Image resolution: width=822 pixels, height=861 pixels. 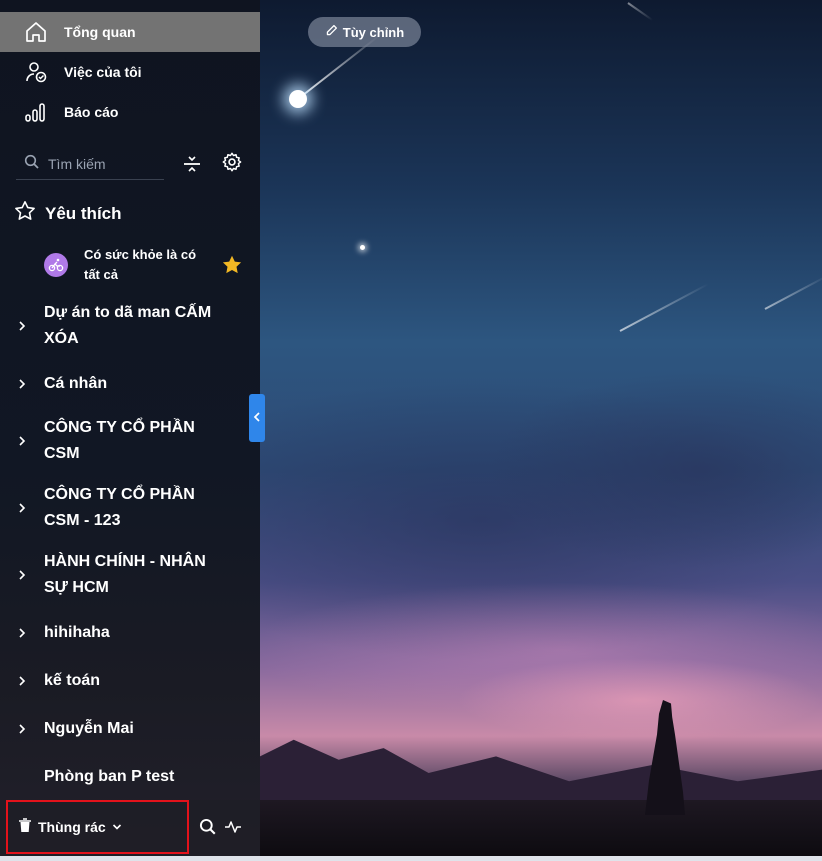 I want to click on group-label: HÀNH CHÍNH - NHÂN SỰ HCM, so click(x=125, y=574).